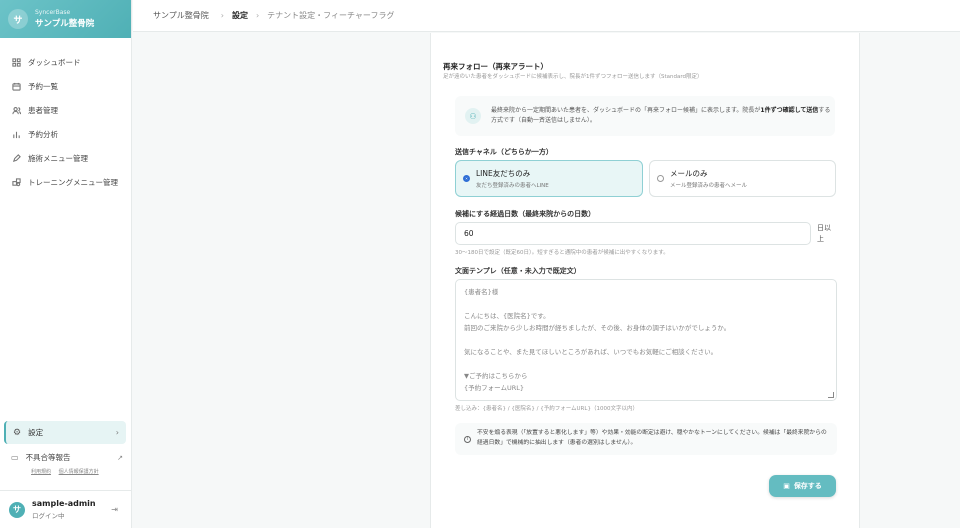 The height and width of the screenshot is (528, 960). What do you see at coordinates (79, 472) in the screenshot?
I see `privacy-link: 個人情報保護方針` at bounding box center [79, 472].